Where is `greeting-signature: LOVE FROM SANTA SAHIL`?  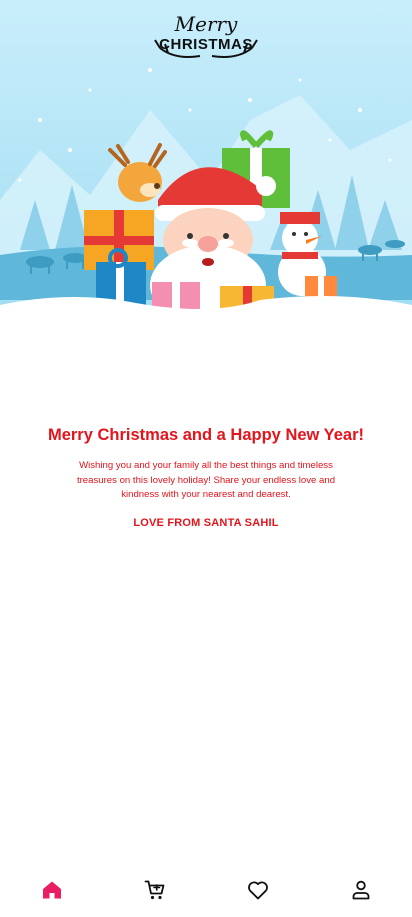
greeting-signature: LOVE FROM SANTA SAHIL is located at coordinates (206, 522).